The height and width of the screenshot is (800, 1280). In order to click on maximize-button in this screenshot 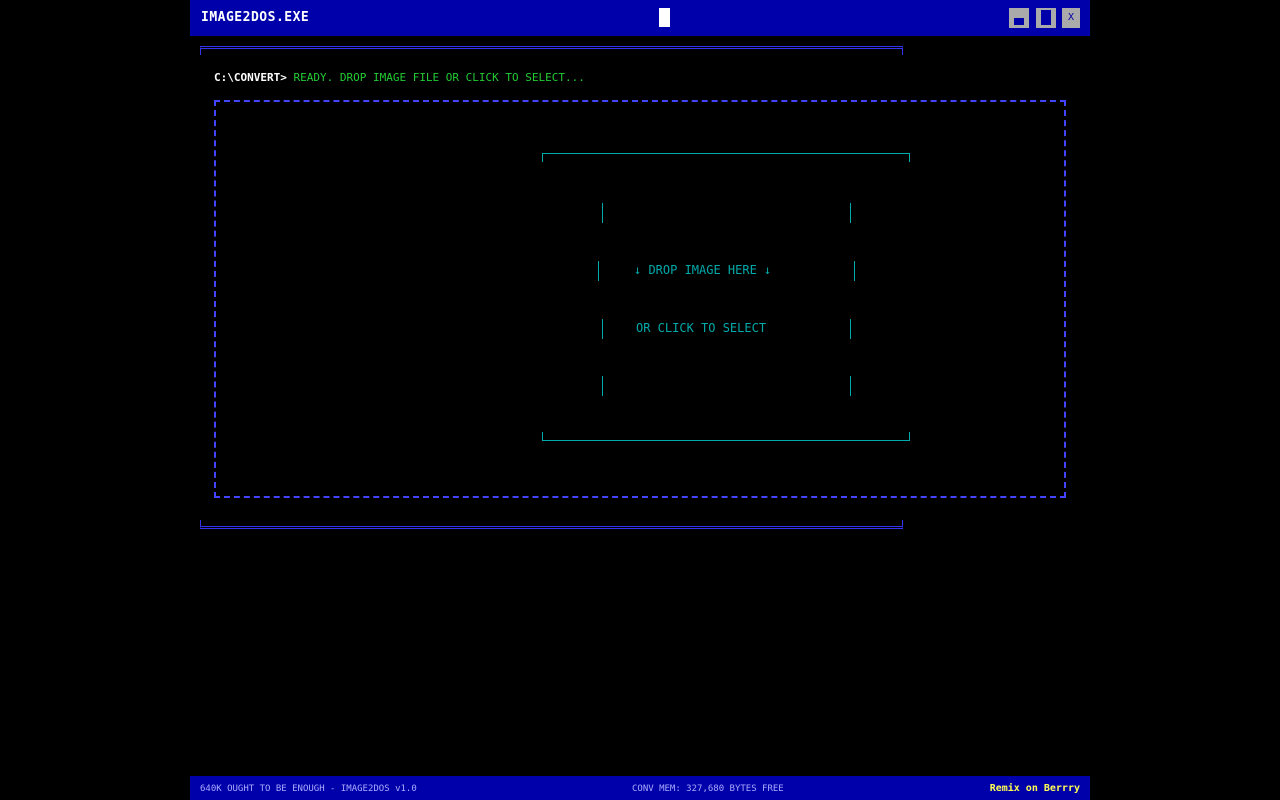, I will do `click(1046, 18)`.